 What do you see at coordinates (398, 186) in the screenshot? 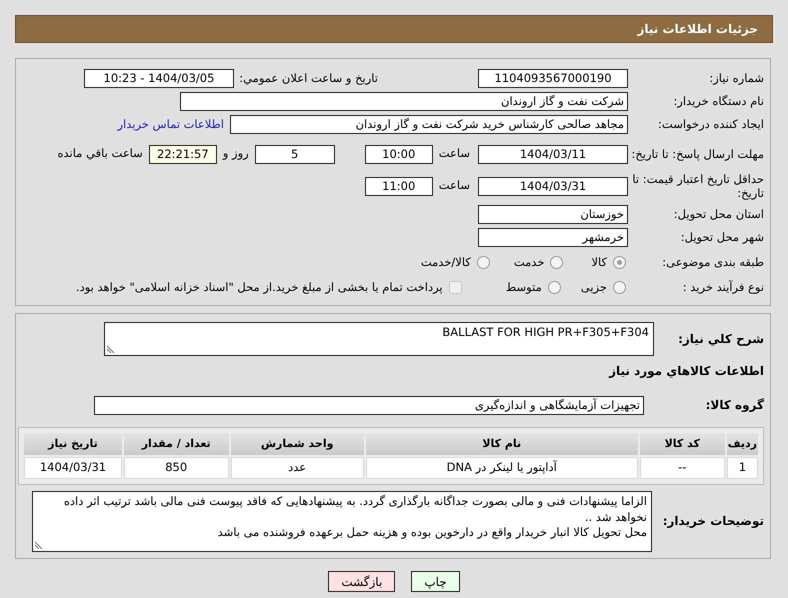
I see `field-value: 11:00` at bounding box center [398, 186].